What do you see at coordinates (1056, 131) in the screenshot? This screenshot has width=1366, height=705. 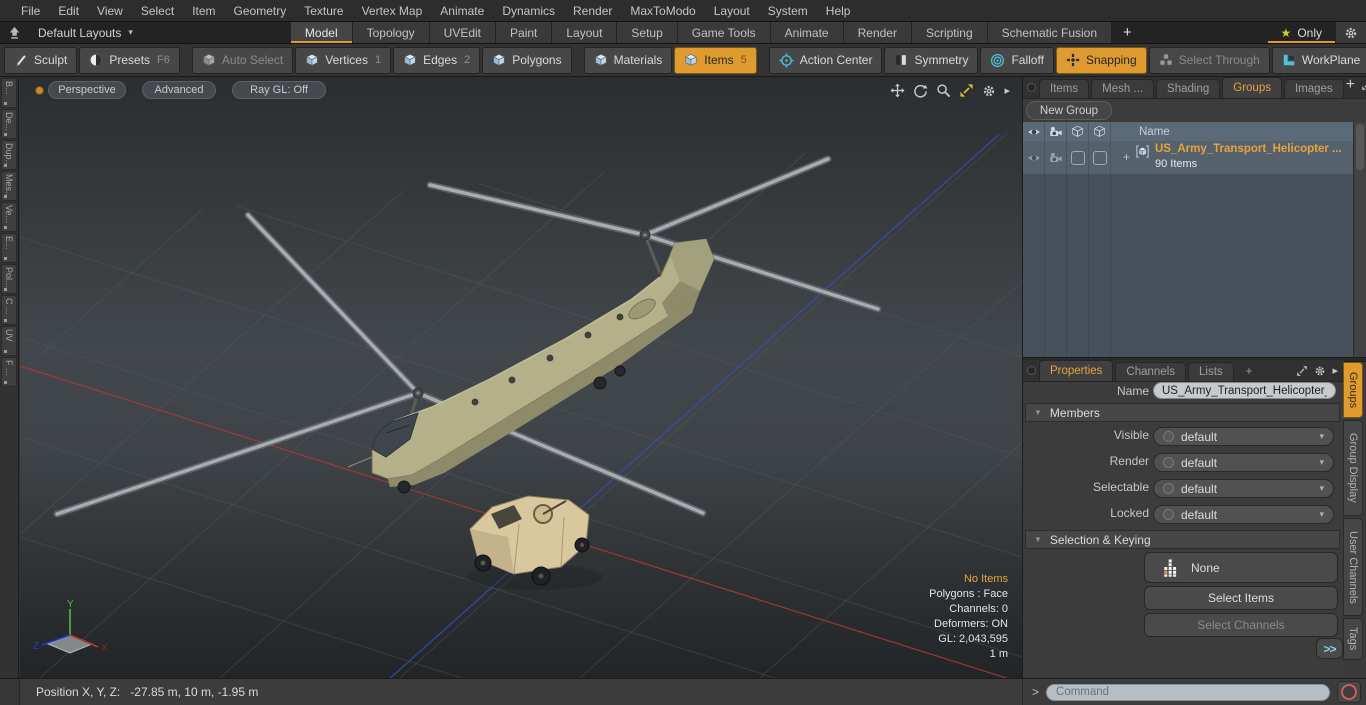 I see `render-column-header` at bounding box center [1056, 131].